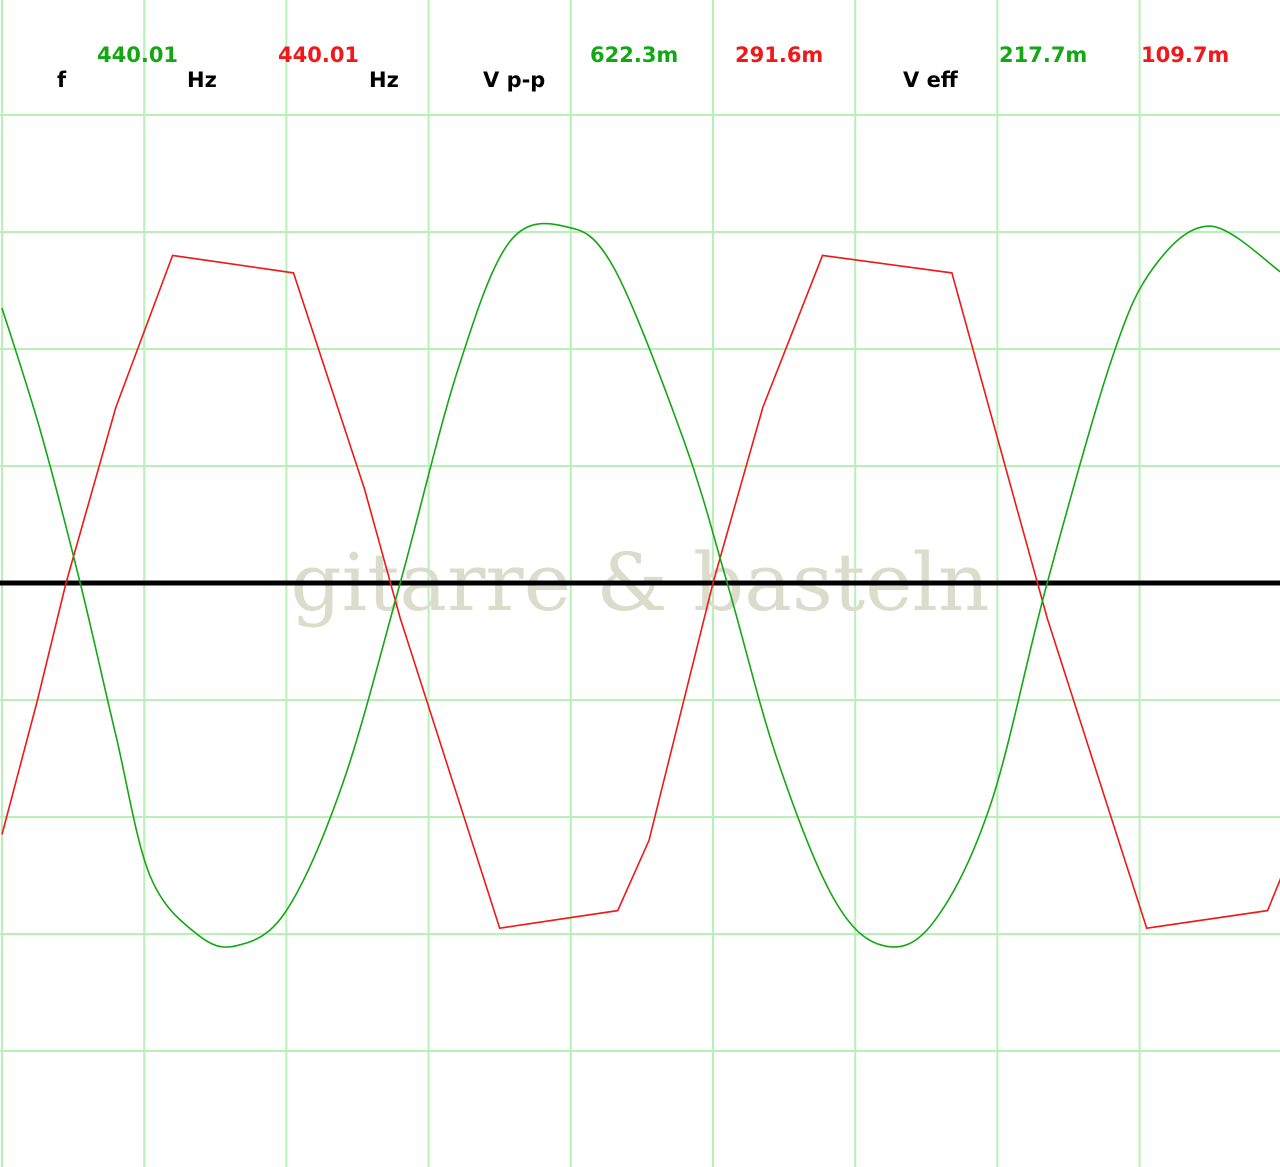 Image resolution: width=1280 pixels, height=1167 pixels. Describe the element at coordinates (634, 55) in the screenshot. I see `vpp-ch1-value: 622.3m` at that location.